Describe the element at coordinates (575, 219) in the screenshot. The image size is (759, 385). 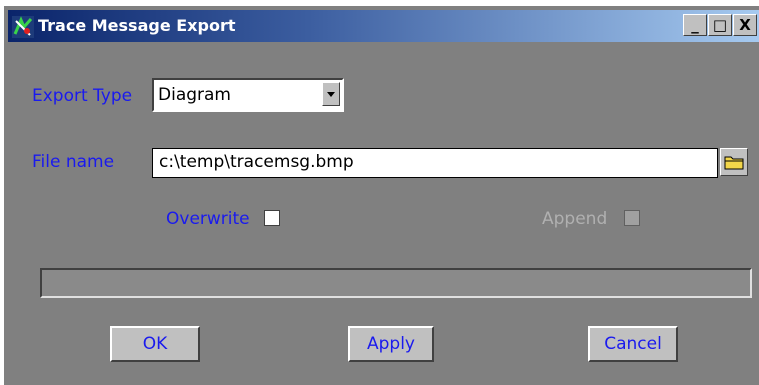
I see `append-label: Append` at that location.